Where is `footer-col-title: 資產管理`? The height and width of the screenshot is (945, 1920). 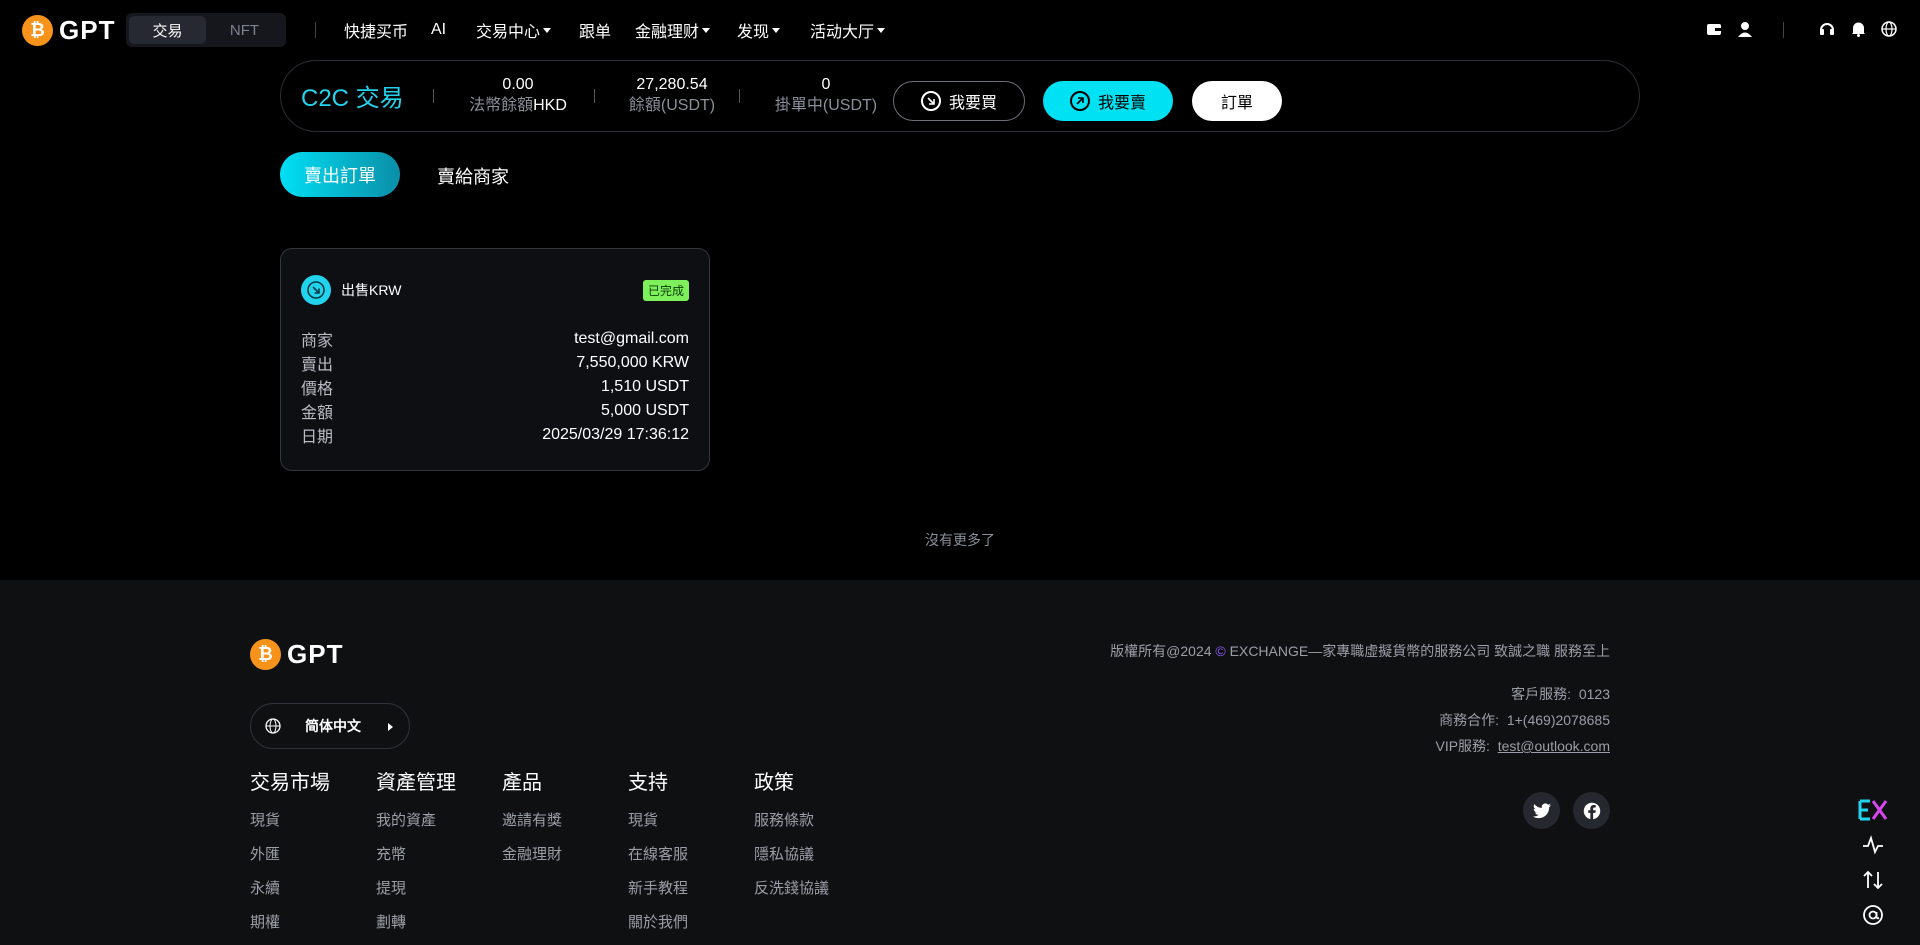 footer-col-title: 資產管理 is located at coordinates (416, 783).